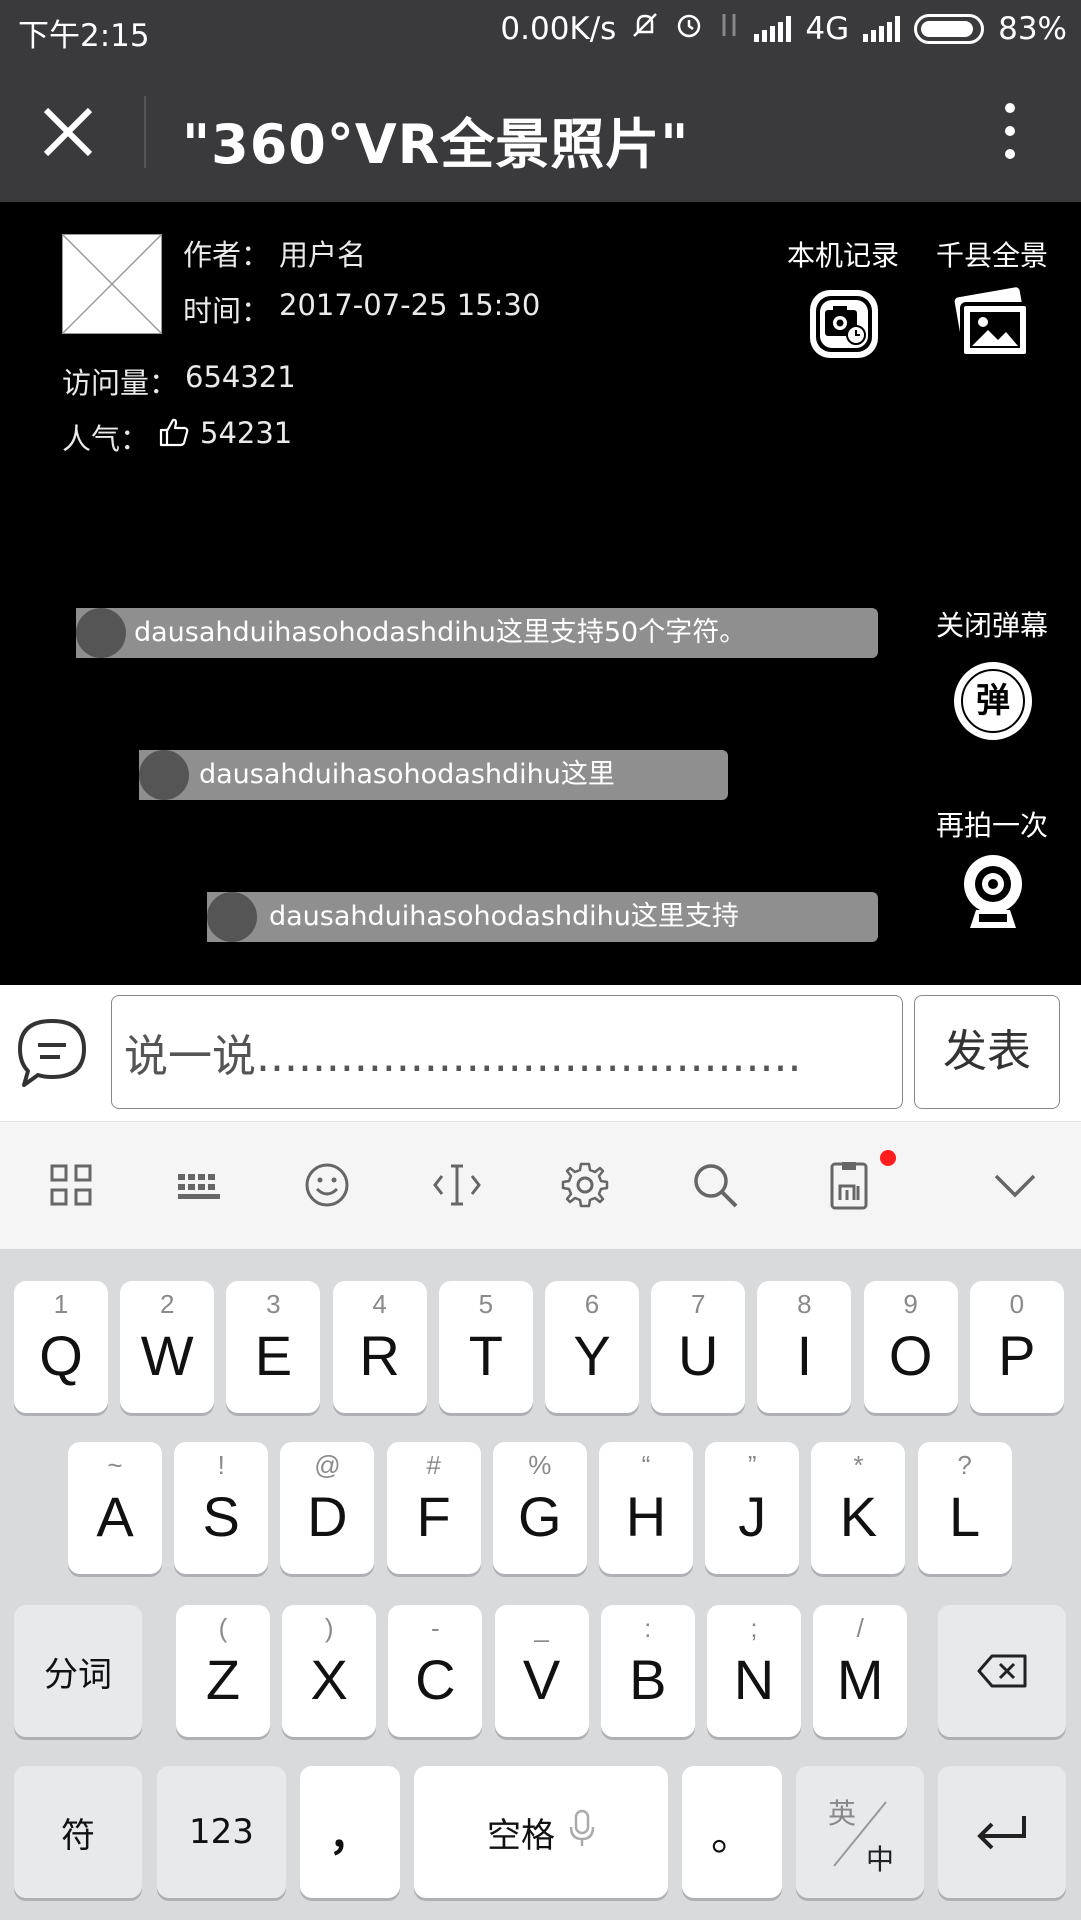  Describe the element at coordinates (223, 1628) in the screenshot. I see `key-hint: (` at that location.